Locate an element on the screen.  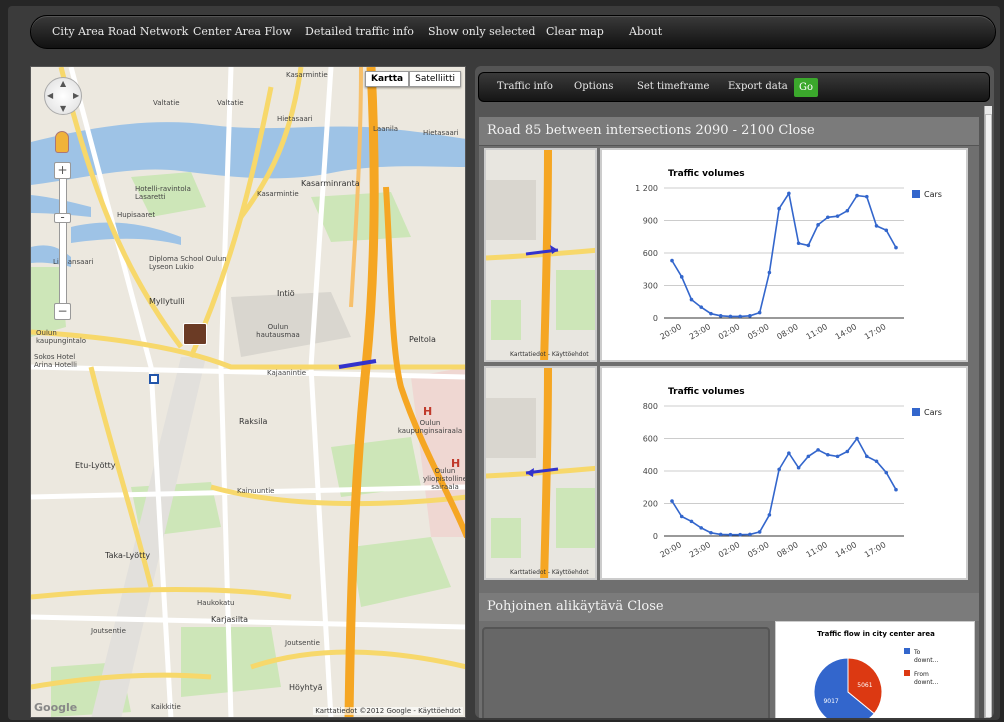
thumbnail-attribution-2: Karttatiedot - Käyttöehdot is located at coordinates (549, 572).